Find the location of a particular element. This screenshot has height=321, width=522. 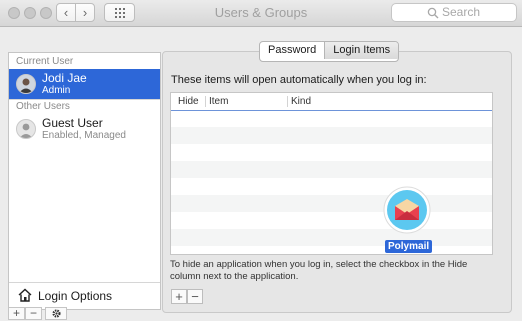

polymail-envelope-icon is located at coordinates (407, 210).